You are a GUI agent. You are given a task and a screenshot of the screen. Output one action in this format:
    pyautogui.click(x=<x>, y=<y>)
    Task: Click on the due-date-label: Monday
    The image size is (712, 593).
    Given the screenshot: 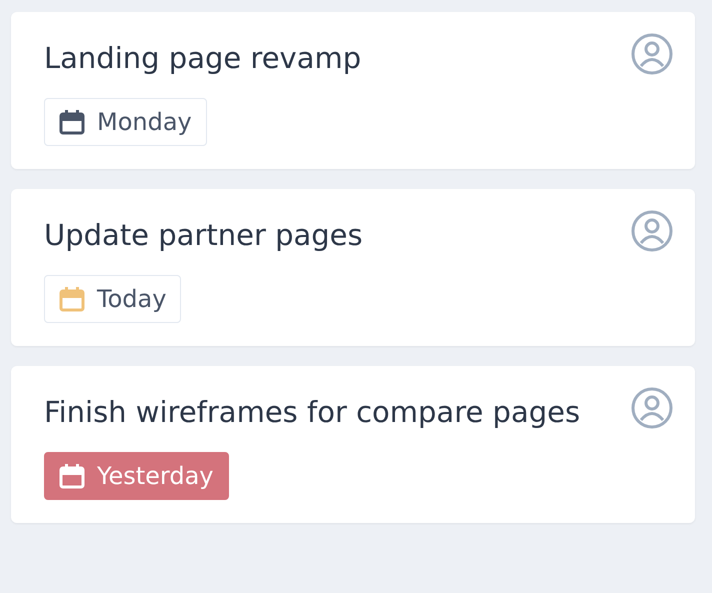 What is the action you would take?
    pyautogui.click(x=144, y=122)
    